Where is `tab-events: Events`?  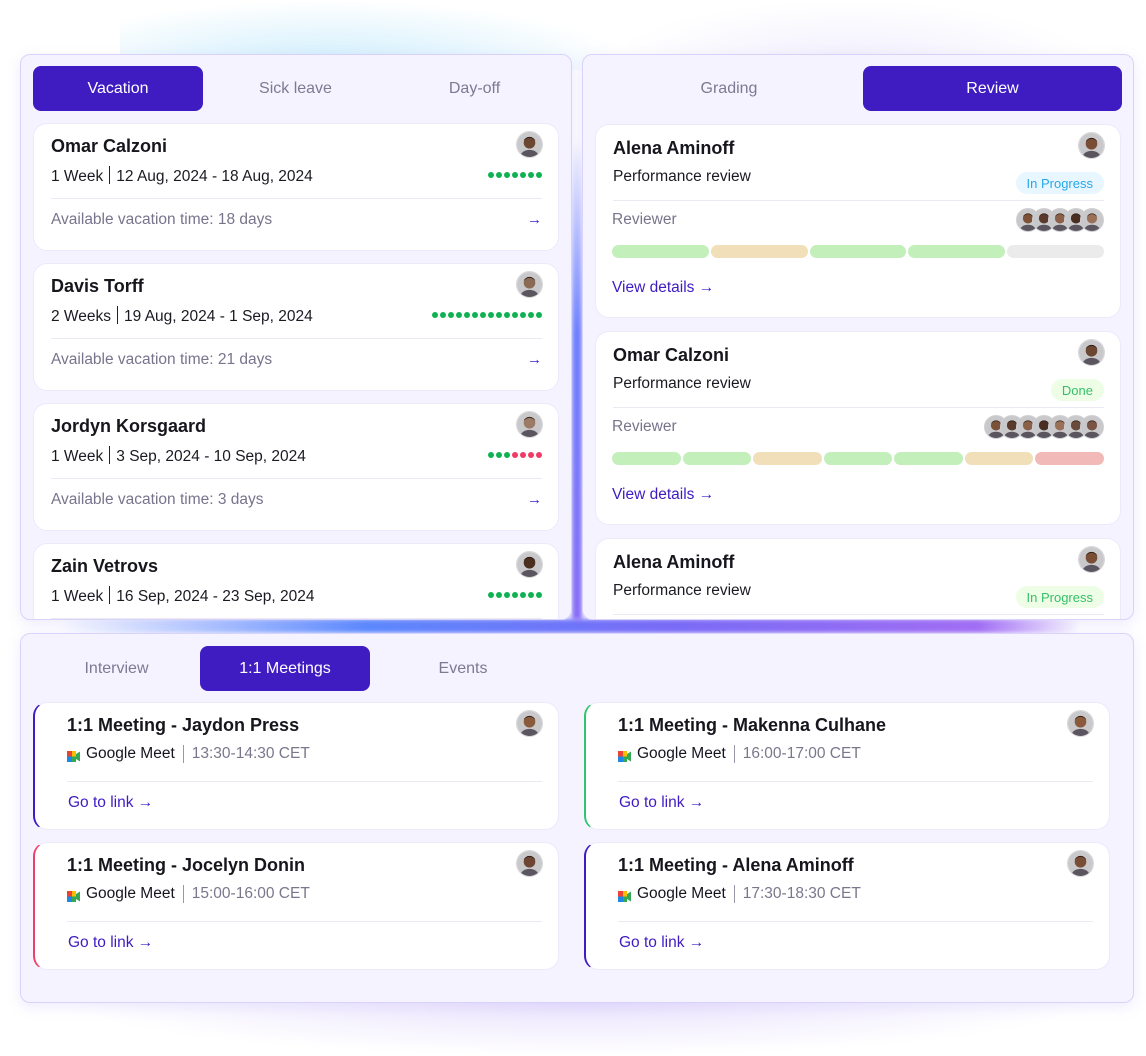
tab-events: Events is located at coordinates (463, 668).